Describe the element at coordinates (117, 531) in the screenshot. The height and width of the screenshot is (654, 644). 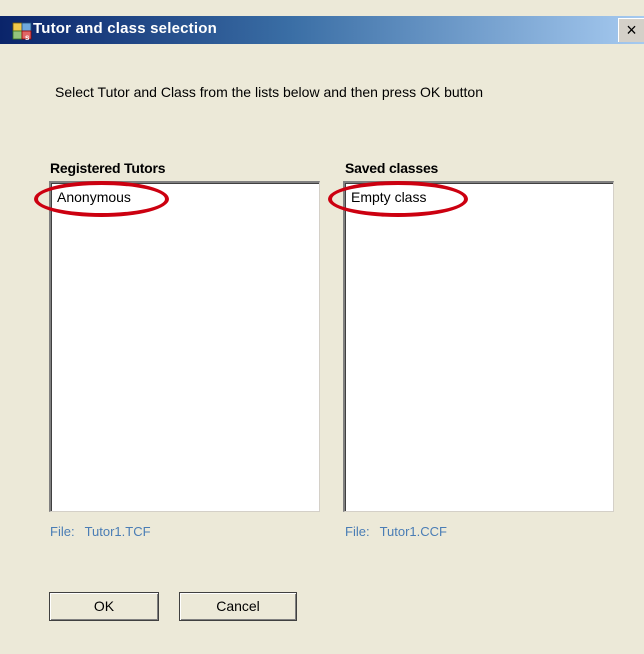
I see `tutors-file-name: Tutor1.TCF` at that location.